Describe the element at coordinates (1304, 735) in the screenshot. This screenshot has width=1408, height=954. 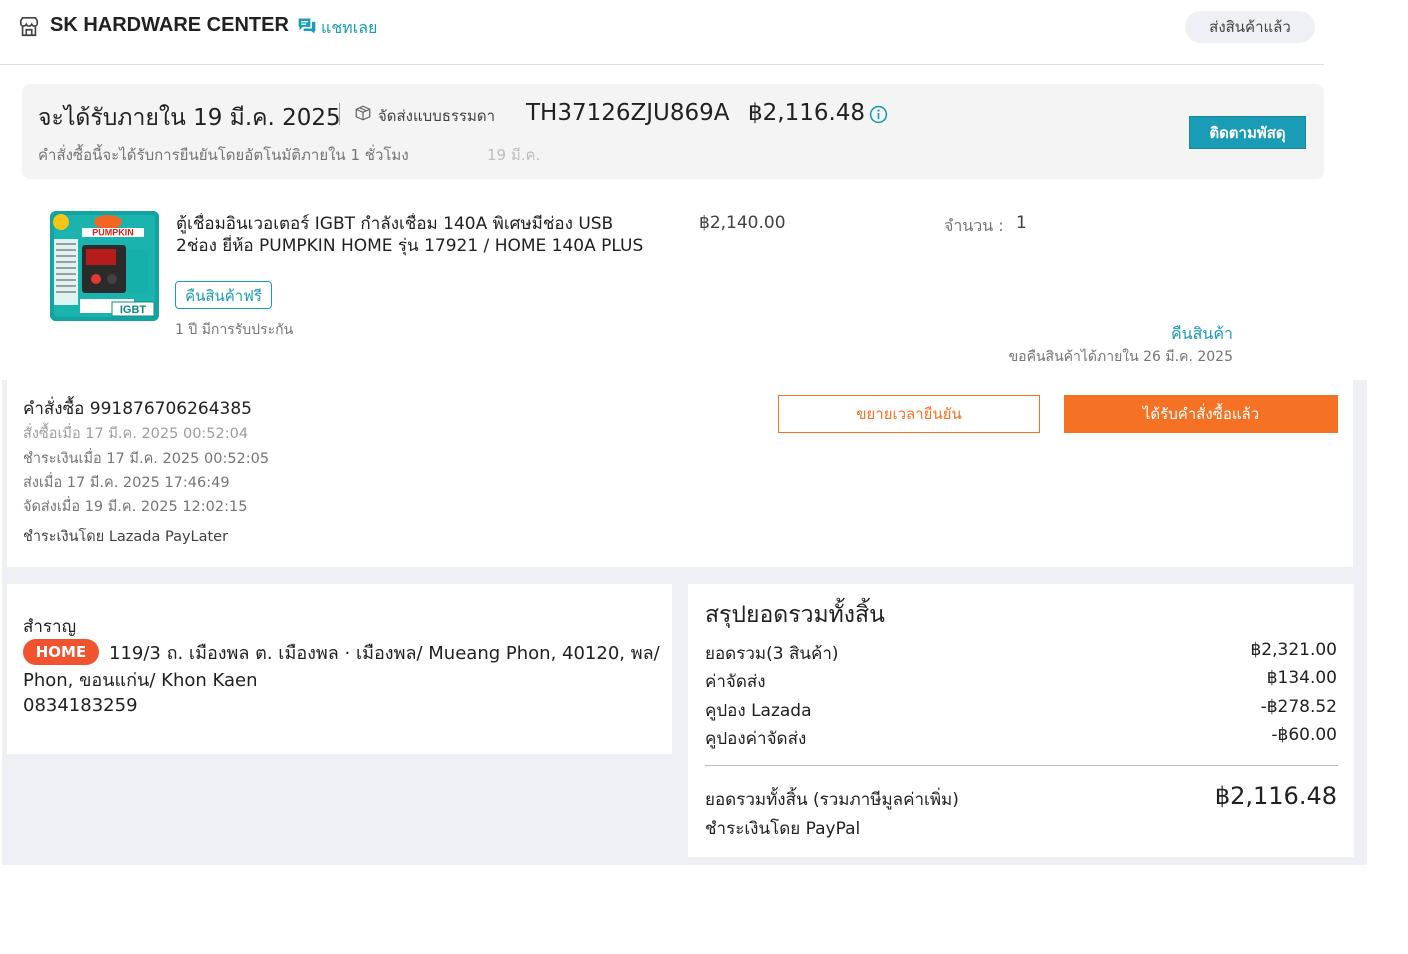
I see `shipping-voucher-value: -฿60.00` at that location.